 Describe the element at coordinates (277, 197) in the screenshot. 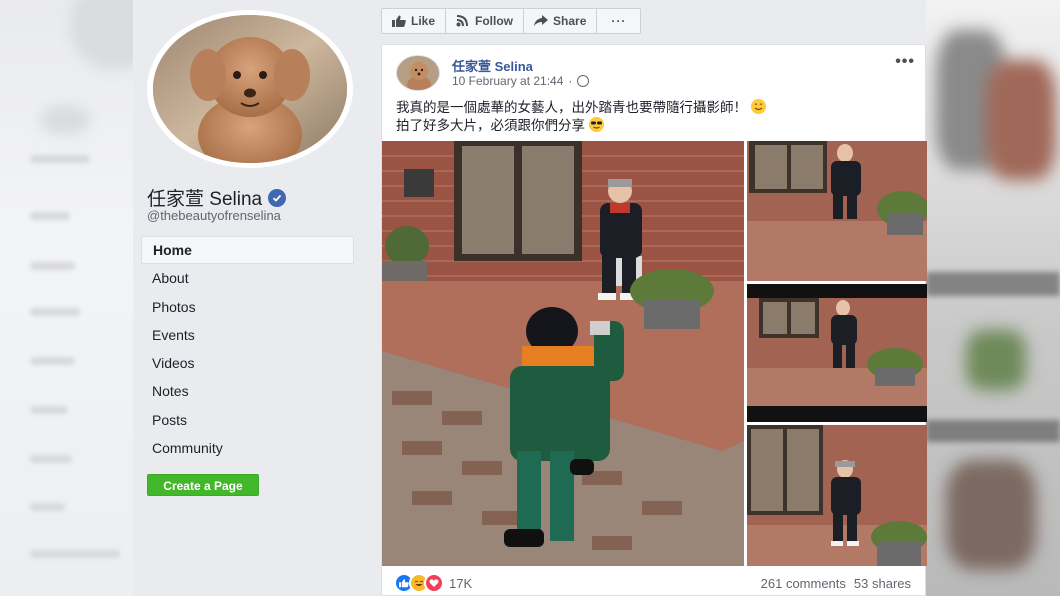

I see `verified-badge-icon` at that location.